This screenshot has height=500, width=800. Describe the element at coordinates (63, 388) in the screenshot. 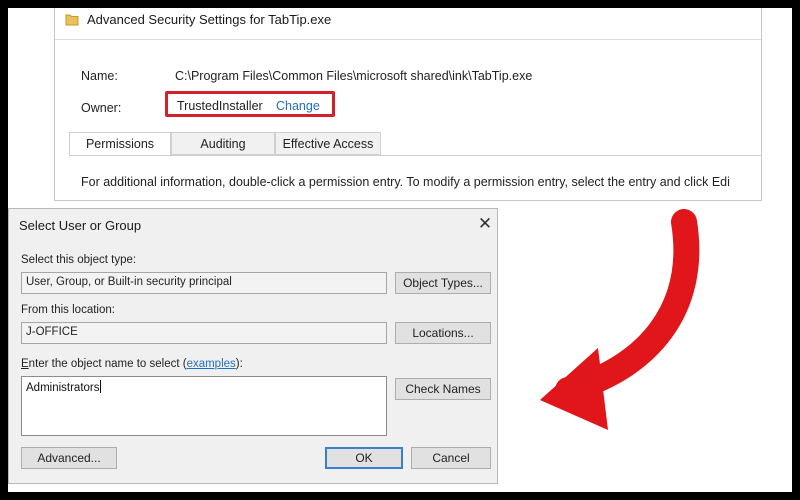

I see `object-name-value: Administrators` at that location.